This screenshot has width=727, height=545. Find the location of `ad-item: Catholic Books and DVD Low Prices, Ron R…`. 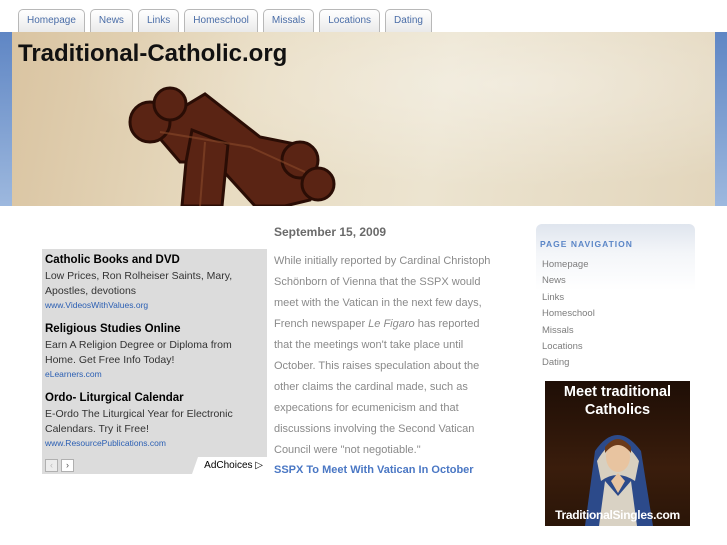

ad-item: Catholic Books and DVD Low Prices, Ron R… is located at coordinates (154, 282).